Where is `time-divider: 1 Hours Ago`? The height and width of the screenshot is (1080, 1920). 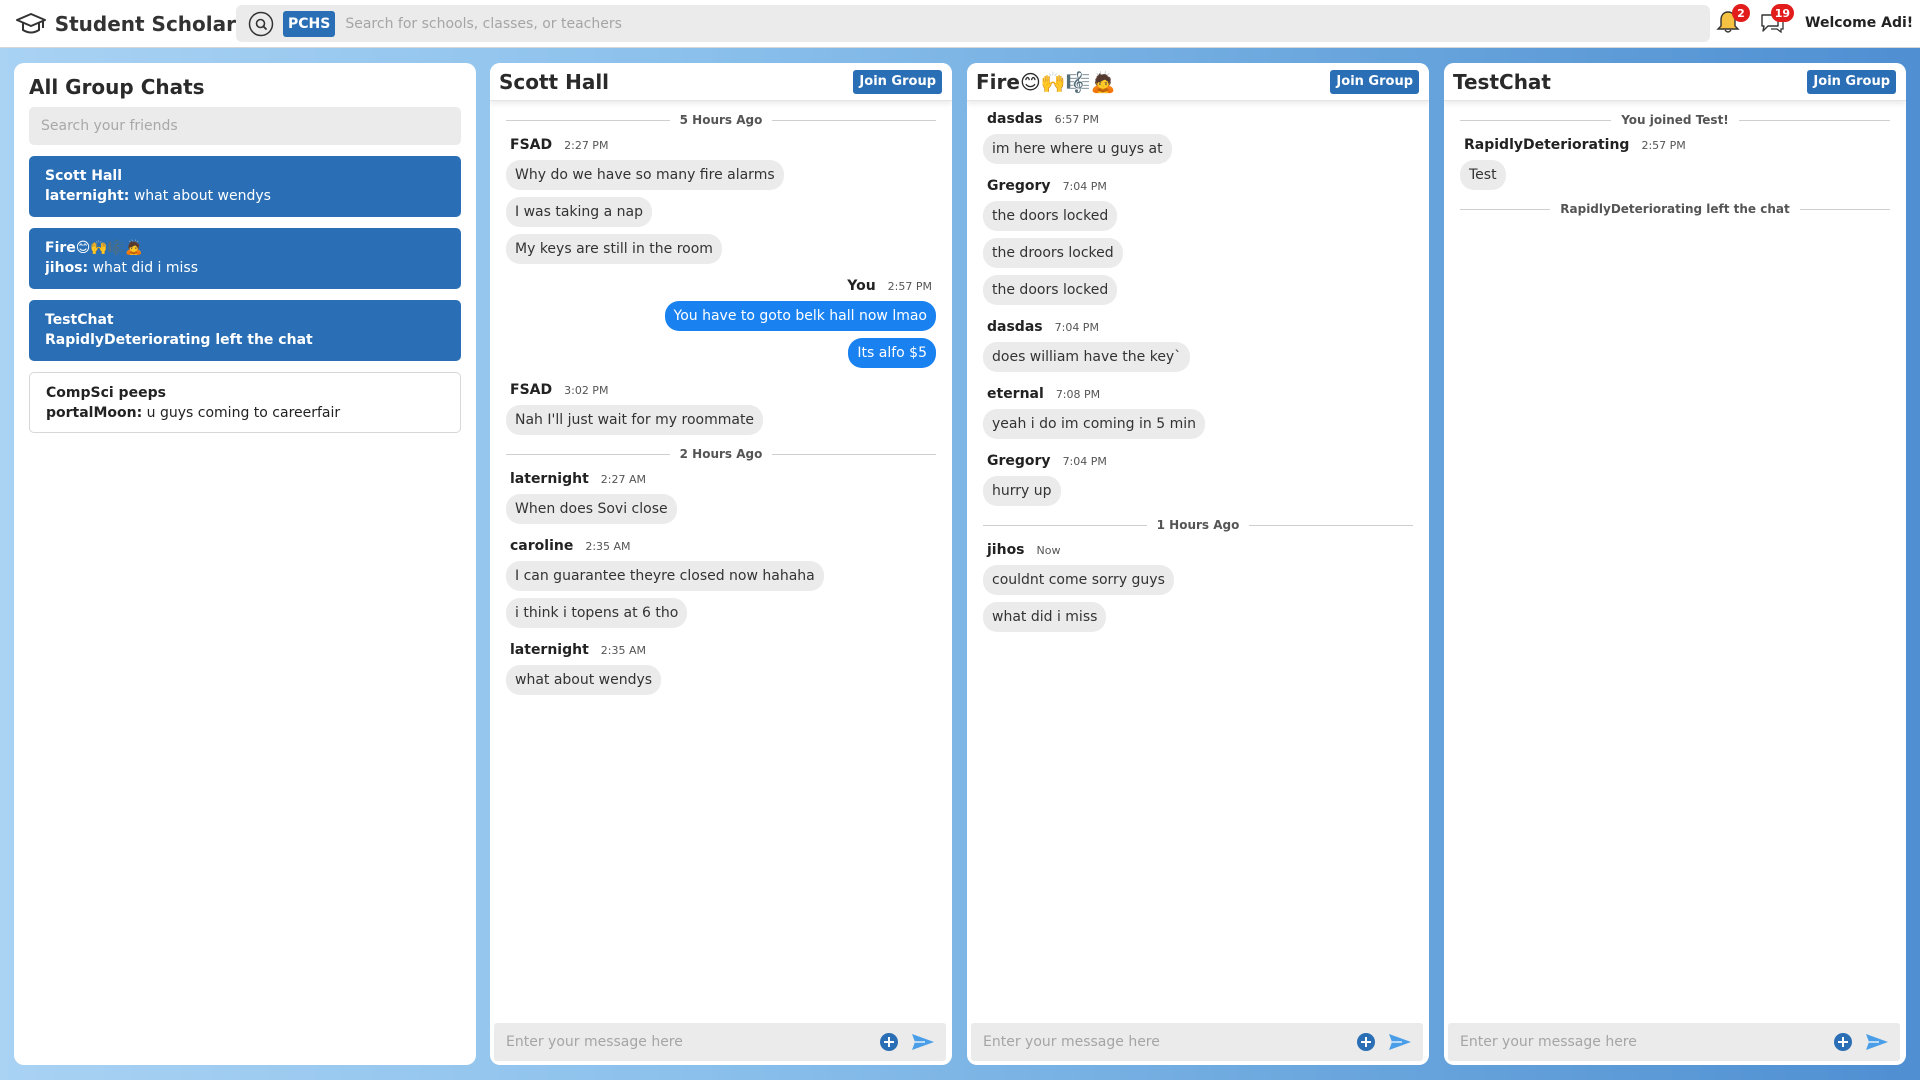 time-divider: 1 Hours Ago is located at coordinates (1198, 525).